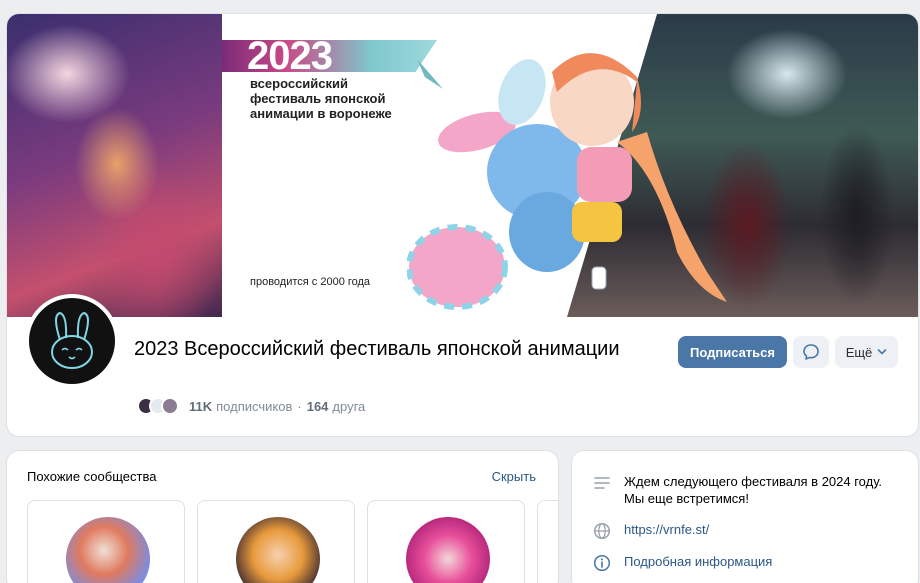 The width and height of the screenshot is (920, 583). Describe the element at coordinates (672, 217) in the screenshot. I see `character-hair-long` at that location.